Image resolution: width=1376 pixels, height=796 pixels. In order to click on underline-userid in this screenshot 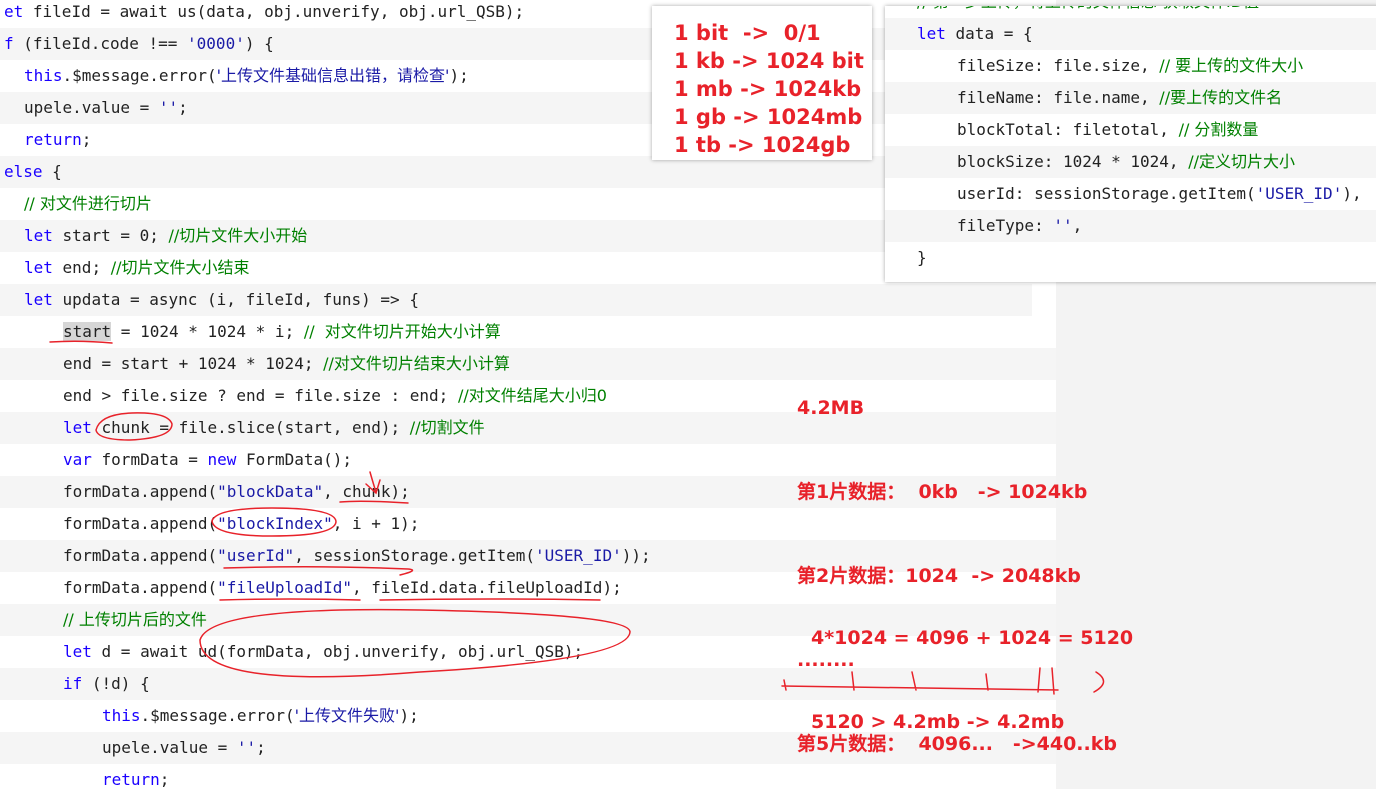, I will do `click(318, 570)`.